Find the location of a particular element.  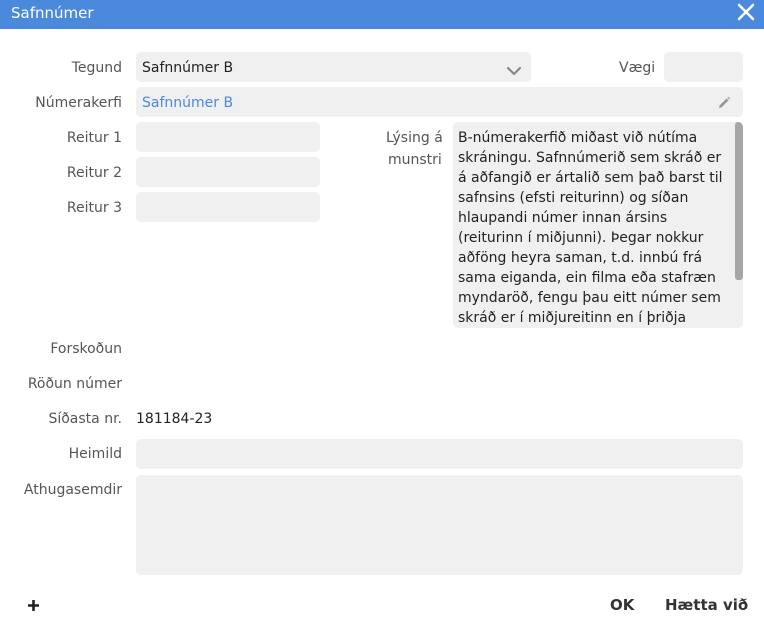

reitur2-input is located at coordinates (228, 172).